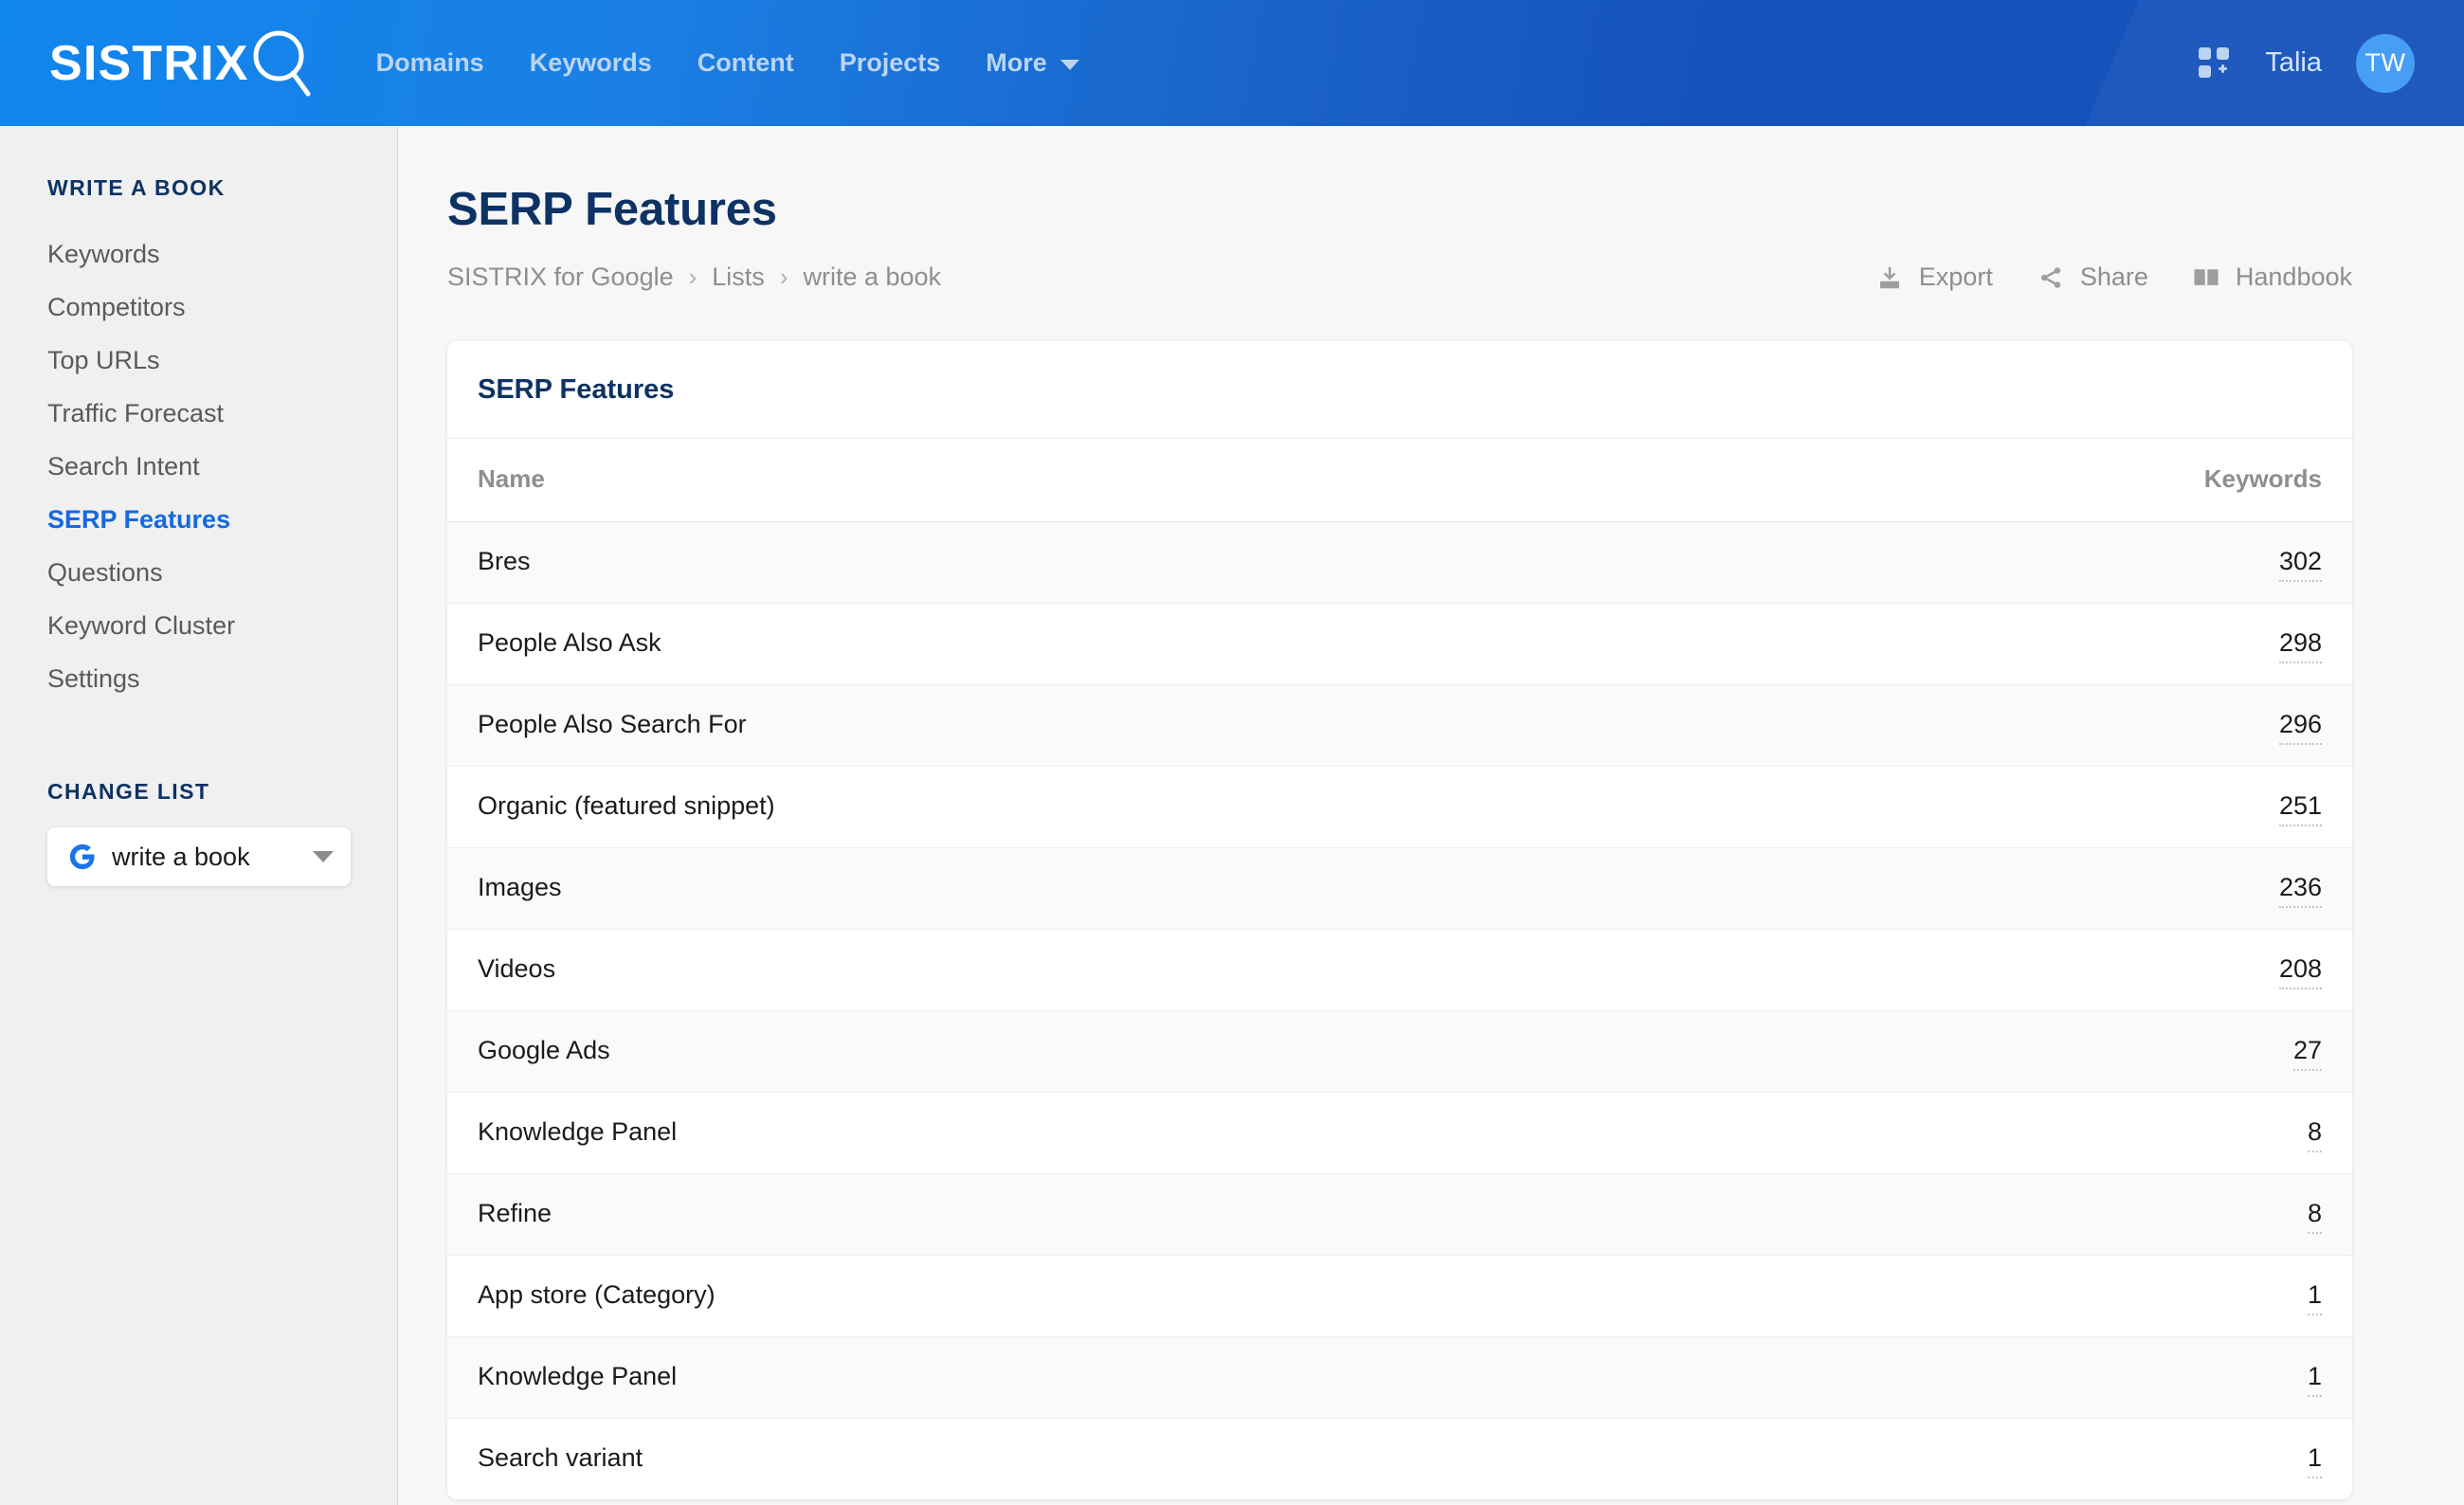  Describe the element at coordinates (1083, 1458) in the screenshot. I see `cell-name: Search variant` at that location.